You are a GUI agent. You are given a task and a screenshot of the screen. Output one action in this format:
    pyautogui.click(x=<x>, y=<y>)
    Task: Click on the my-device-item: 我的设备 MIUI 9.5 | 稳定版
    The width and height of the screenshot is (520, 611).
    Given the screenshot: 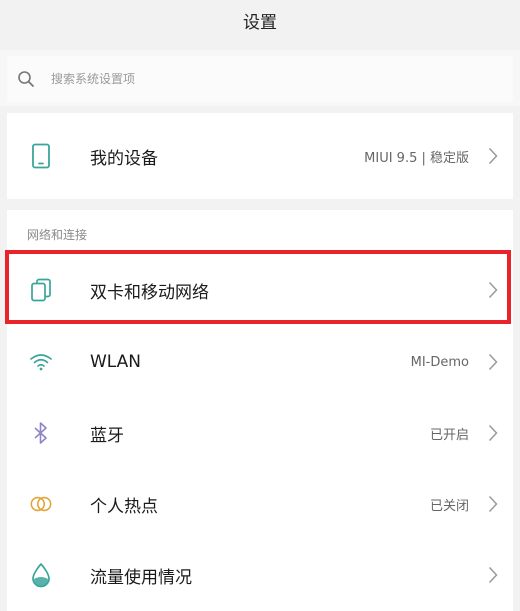 What is the action you would take?
    pyautogui.click(x=260, y=156)
    